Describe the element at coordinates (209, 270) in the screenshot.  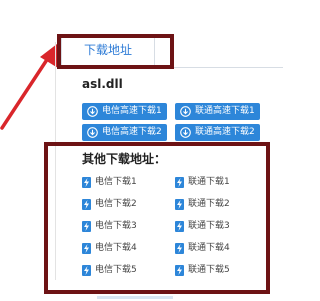
I see `link-label: 联通下载5` at that location.